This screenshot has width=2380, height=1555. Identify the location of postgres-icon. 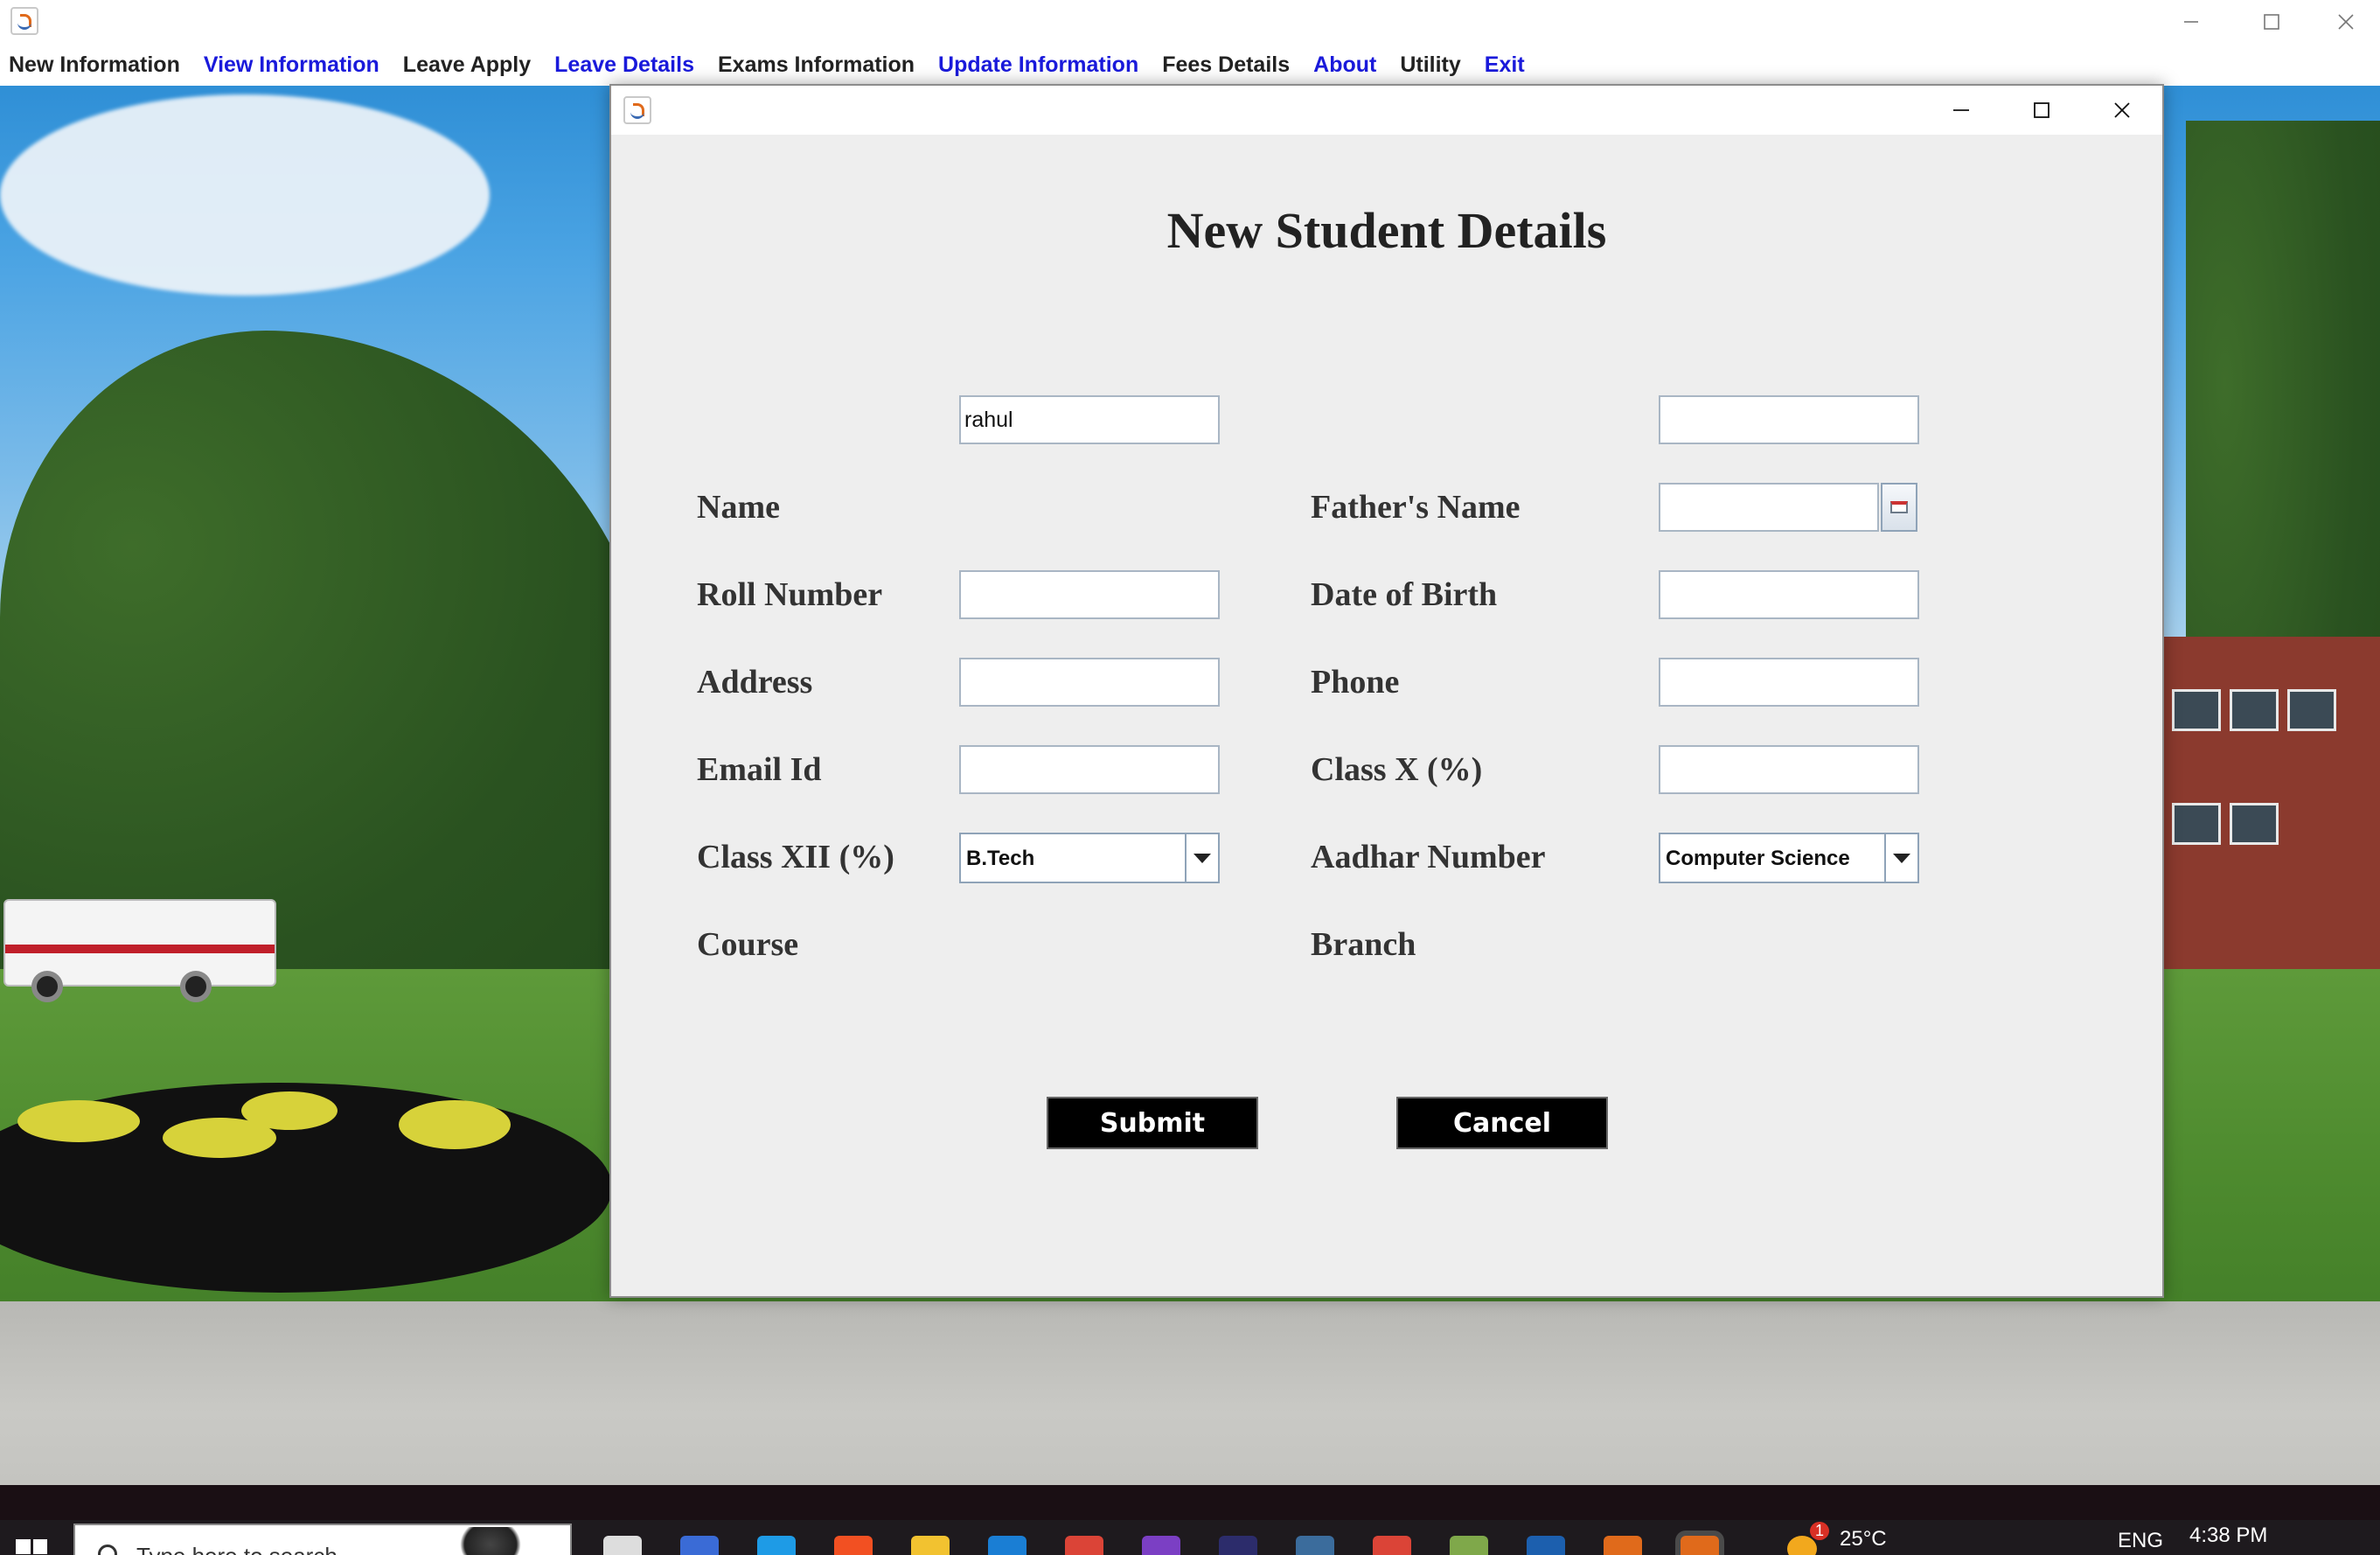
(1315, 1545).